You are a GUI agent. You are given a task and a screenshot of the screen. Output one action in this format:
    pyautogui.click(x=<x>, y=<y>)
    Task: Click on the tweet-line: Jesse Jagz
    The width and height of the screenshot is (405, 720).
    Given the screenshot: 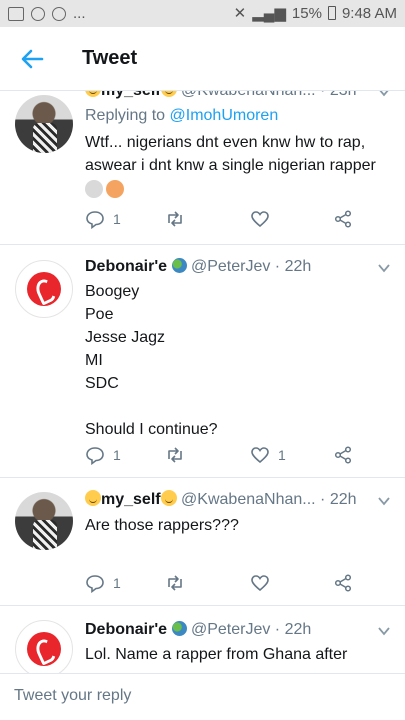 What is the action you would take?
    pyautogui.click(x=125, y=337)
    